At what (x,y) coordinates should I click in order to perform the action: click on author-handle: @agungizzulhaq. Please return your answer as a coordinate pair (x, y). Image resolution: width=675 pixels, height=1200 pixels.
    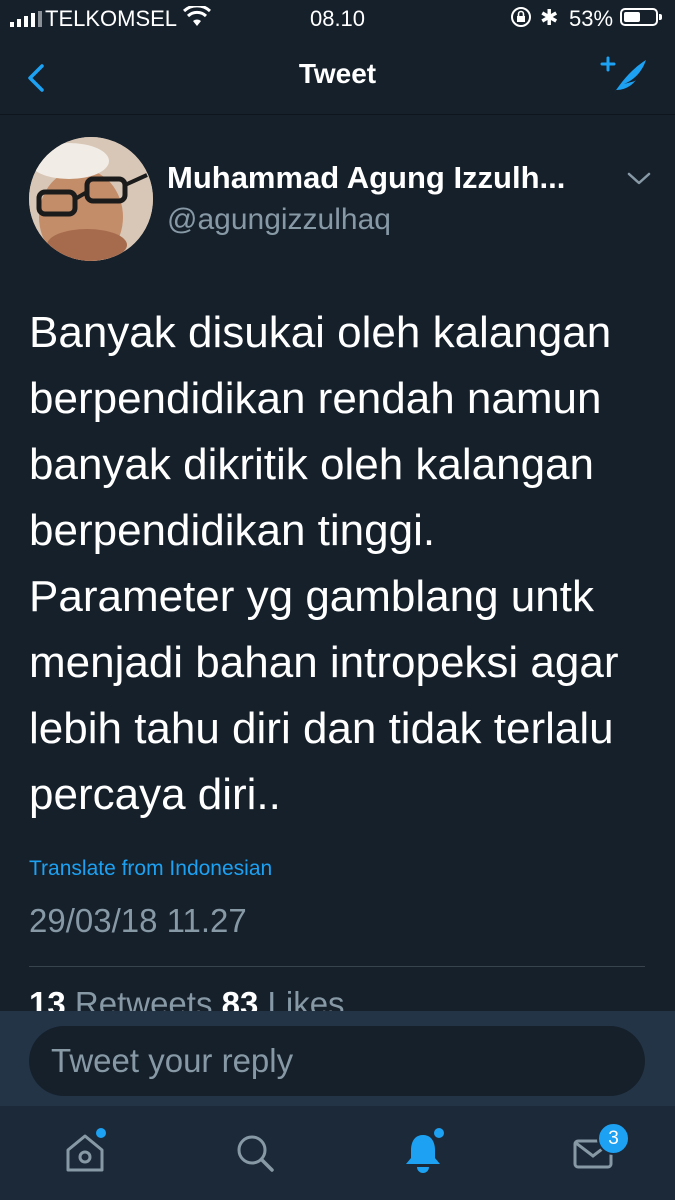
    Looking at the image, I should click on (279, 220).